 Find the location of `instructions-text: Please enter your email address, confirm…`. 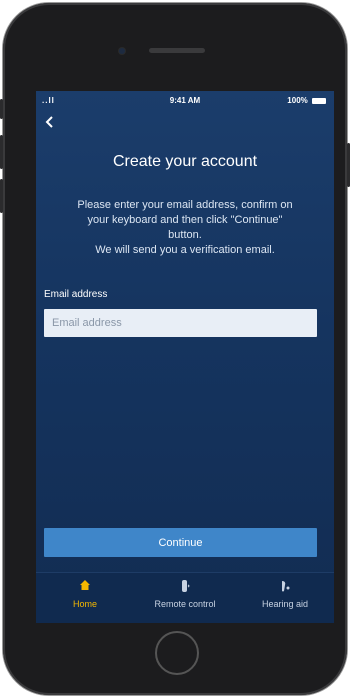

instructions-text: Please enter your email address, confirm… is located at coordinates (185, 228).